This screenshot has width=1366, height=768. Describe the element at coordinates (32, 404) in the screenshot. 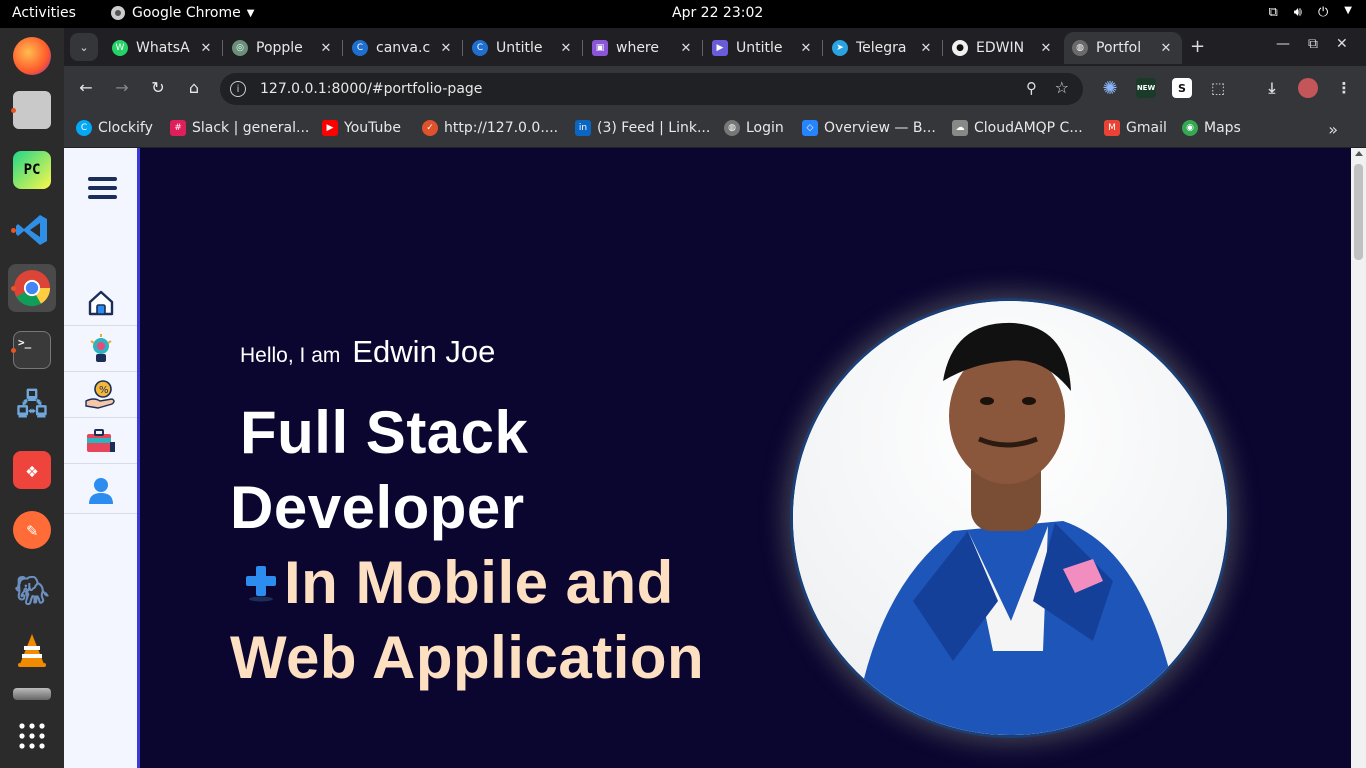

I see `remote-desktop-icon: 🖧` at that location.